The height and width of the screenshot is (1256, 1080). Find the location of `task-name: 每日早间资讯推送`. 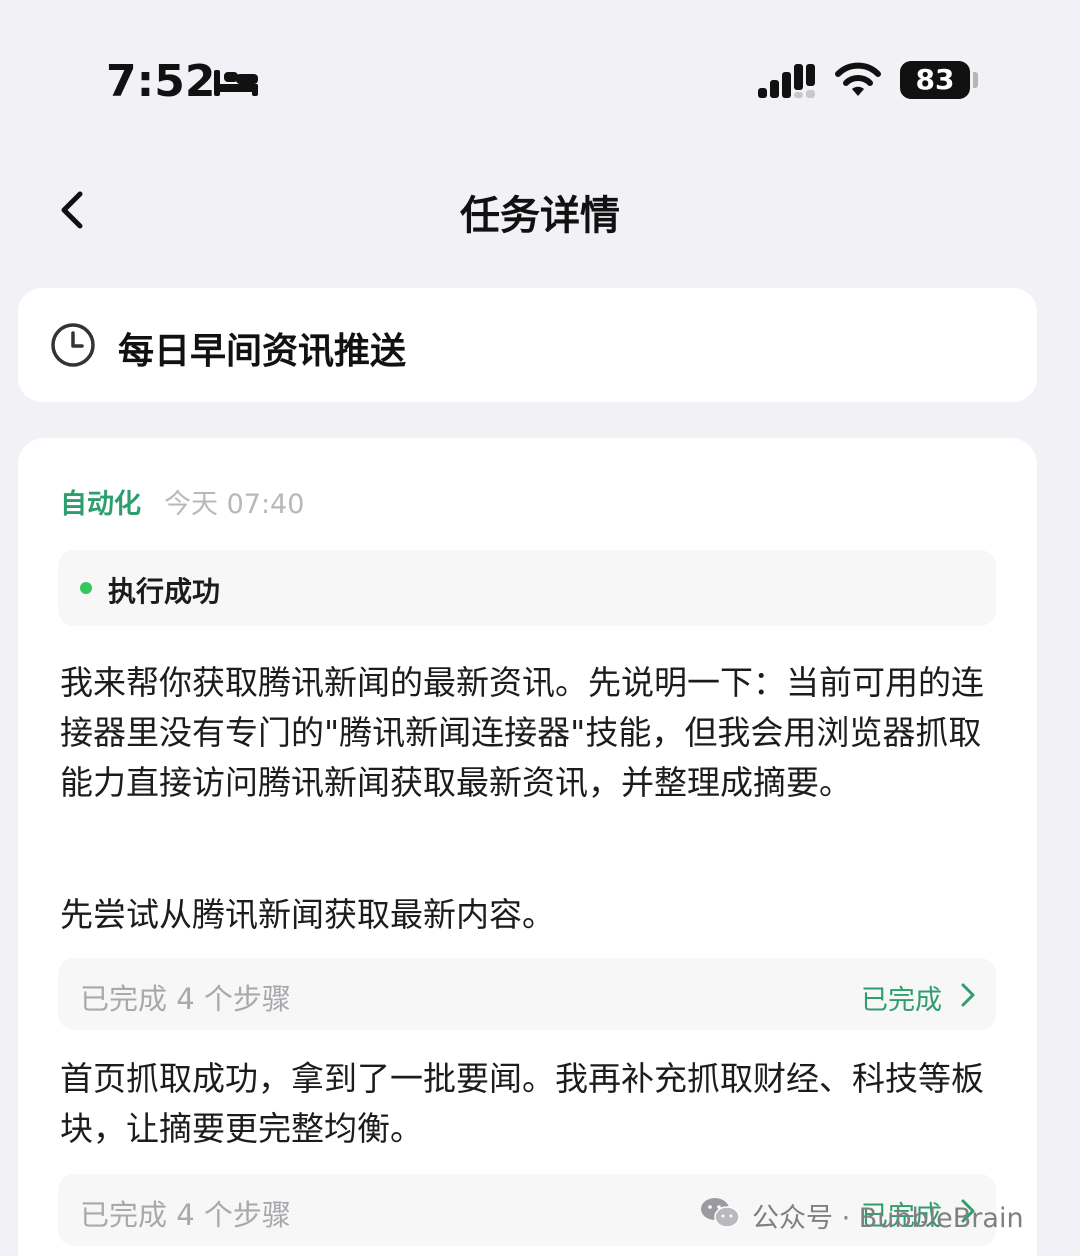

task-name: 每日早间资讯推送 is located at coordinates (262, 351).